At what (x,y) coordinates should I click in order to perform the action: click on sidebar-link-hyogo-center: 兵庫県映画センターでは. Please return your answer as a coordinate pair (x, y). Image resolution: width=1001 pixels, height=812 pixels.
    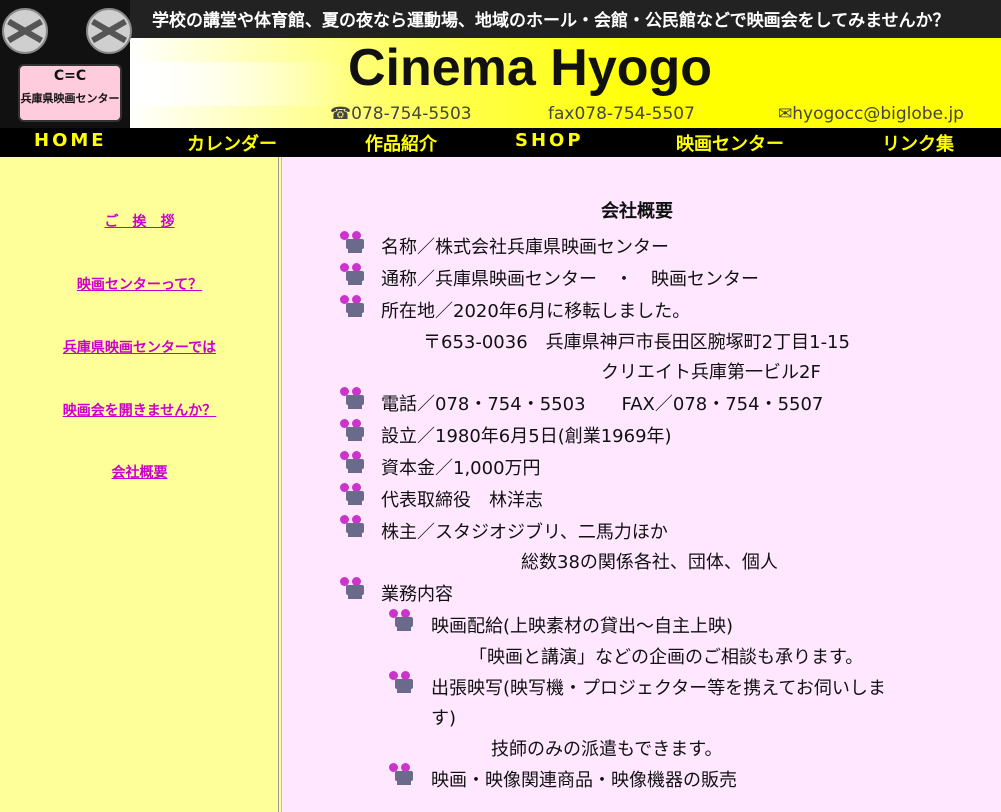
    Looking at the image, I should click on (139, 347).